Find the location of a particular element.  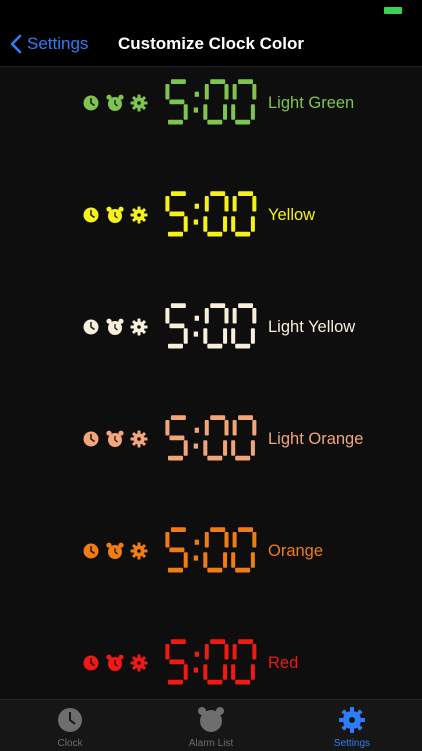

page-title: Customize Clock Color is located at coordinates (211, 43).